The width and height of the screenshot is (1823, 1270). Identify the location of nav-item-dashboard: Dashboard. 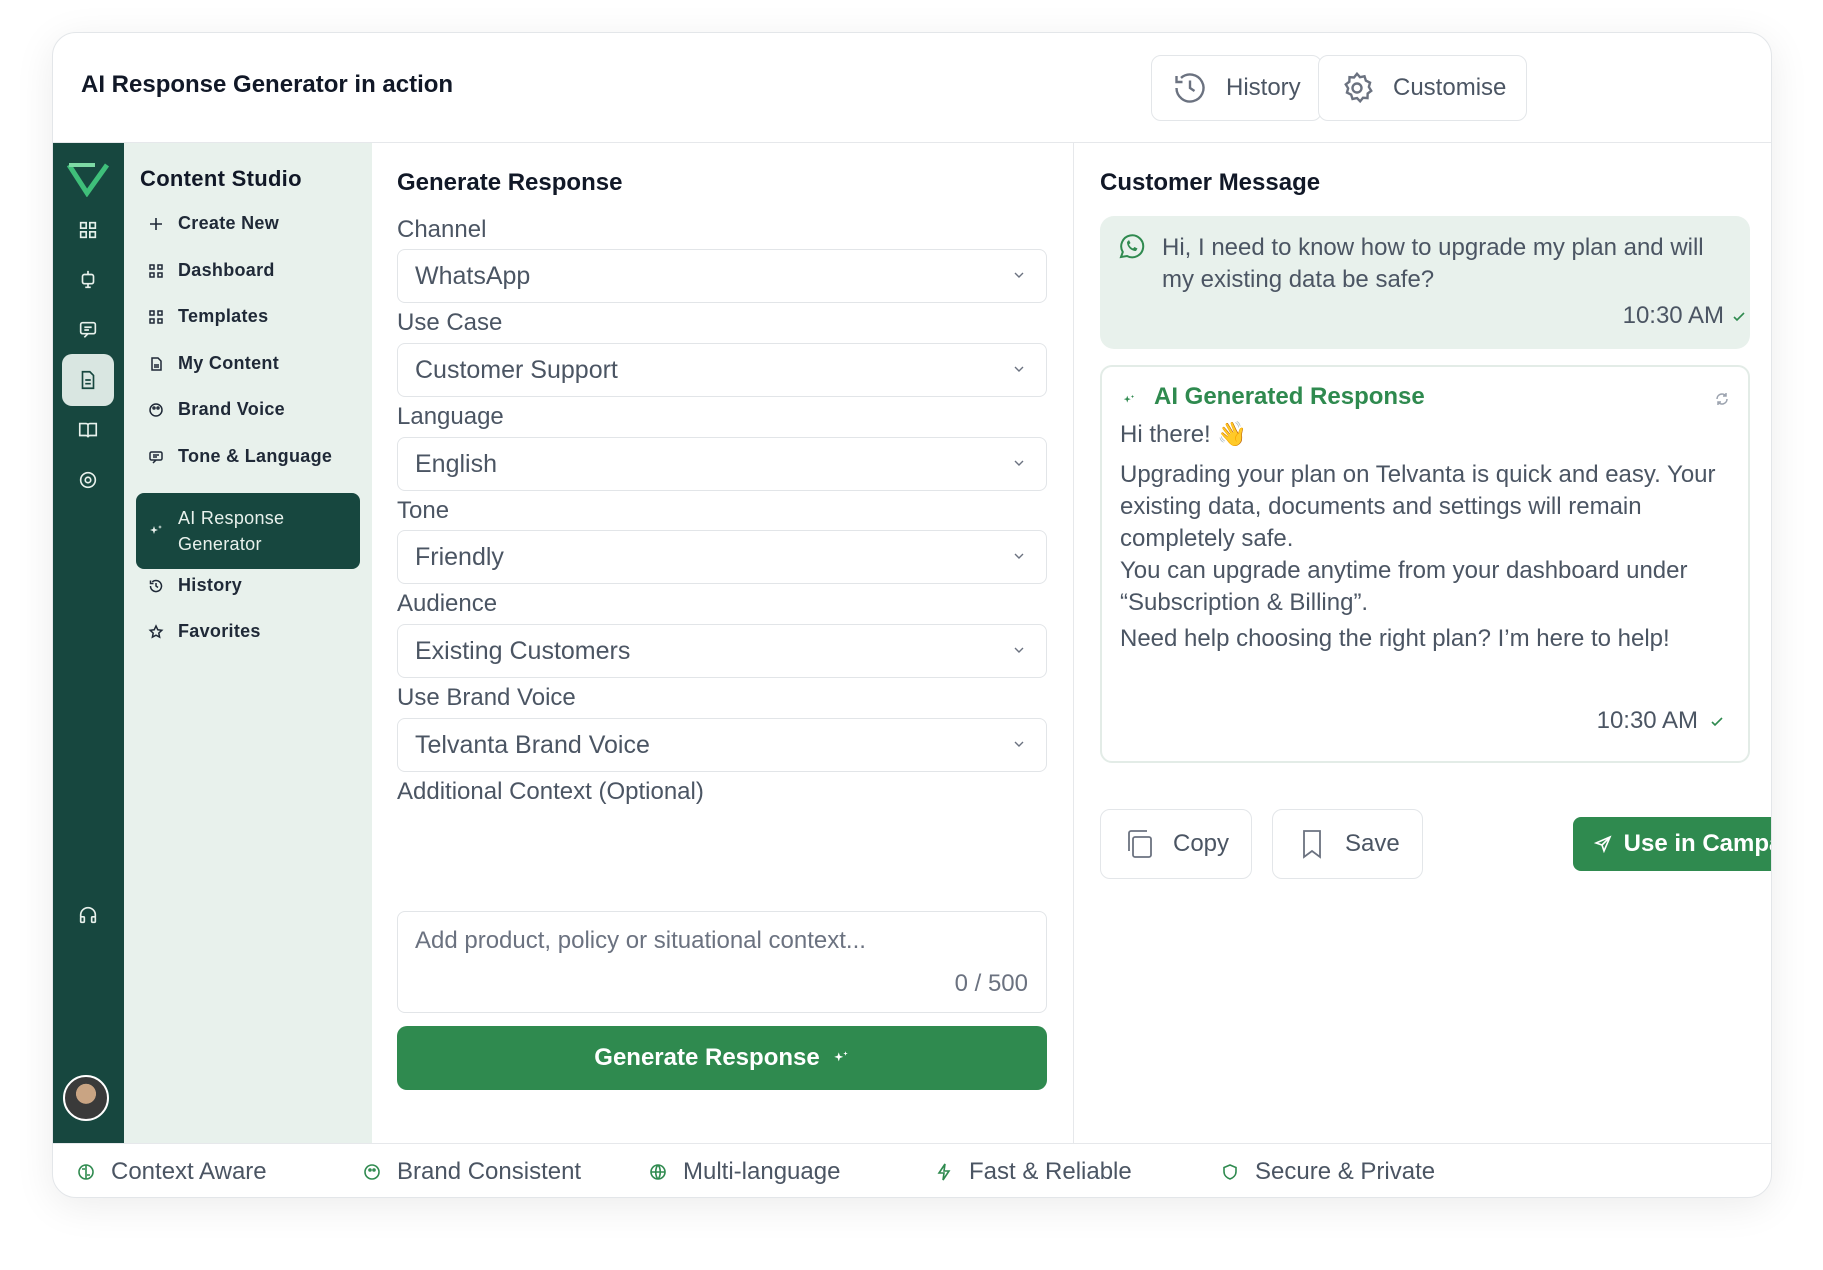
(248, 270).